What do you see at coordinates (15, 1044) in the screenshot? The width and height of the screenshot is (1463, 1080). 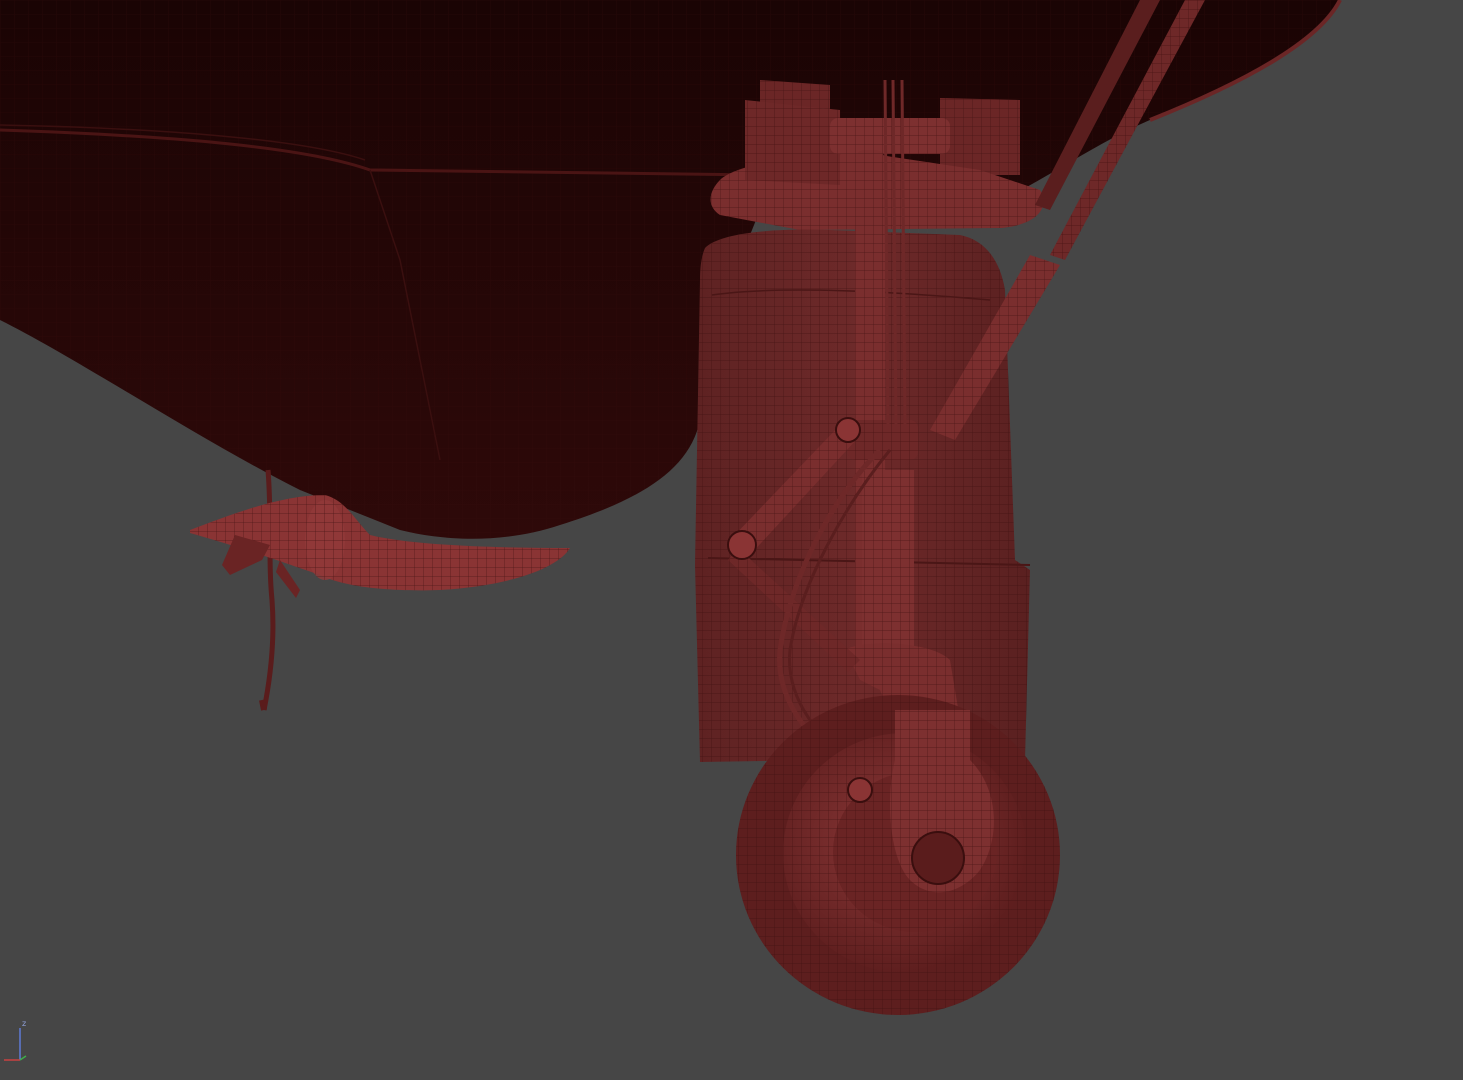 I see `axis-gizmo-lines` at bounding box center [15, 1044].